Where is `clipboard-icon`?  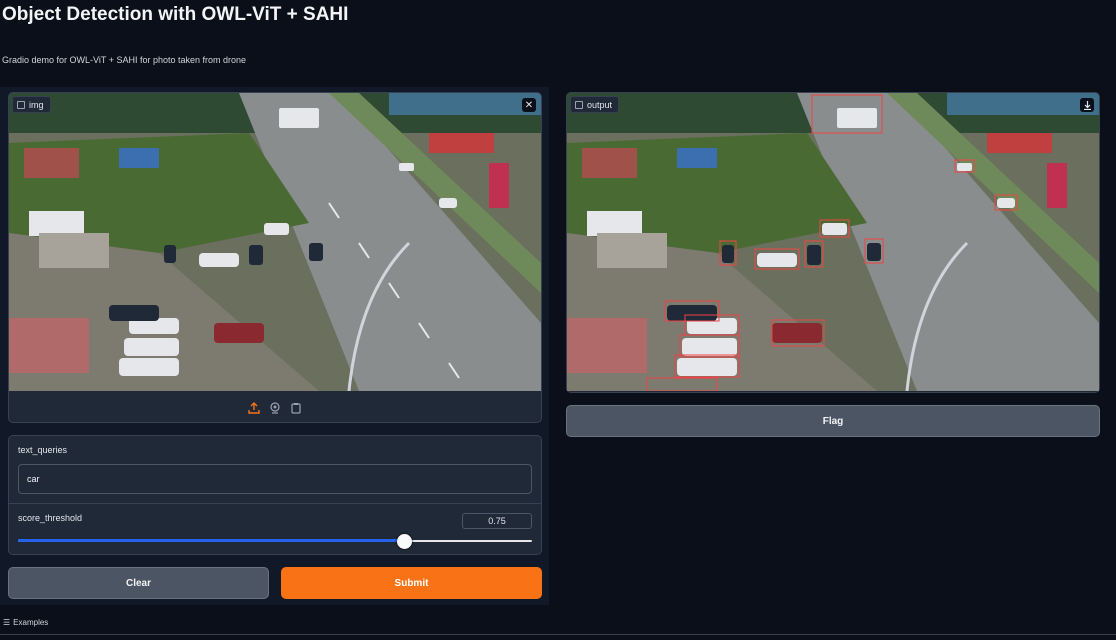
clipboard-icon is located at coordinates (296, 408).